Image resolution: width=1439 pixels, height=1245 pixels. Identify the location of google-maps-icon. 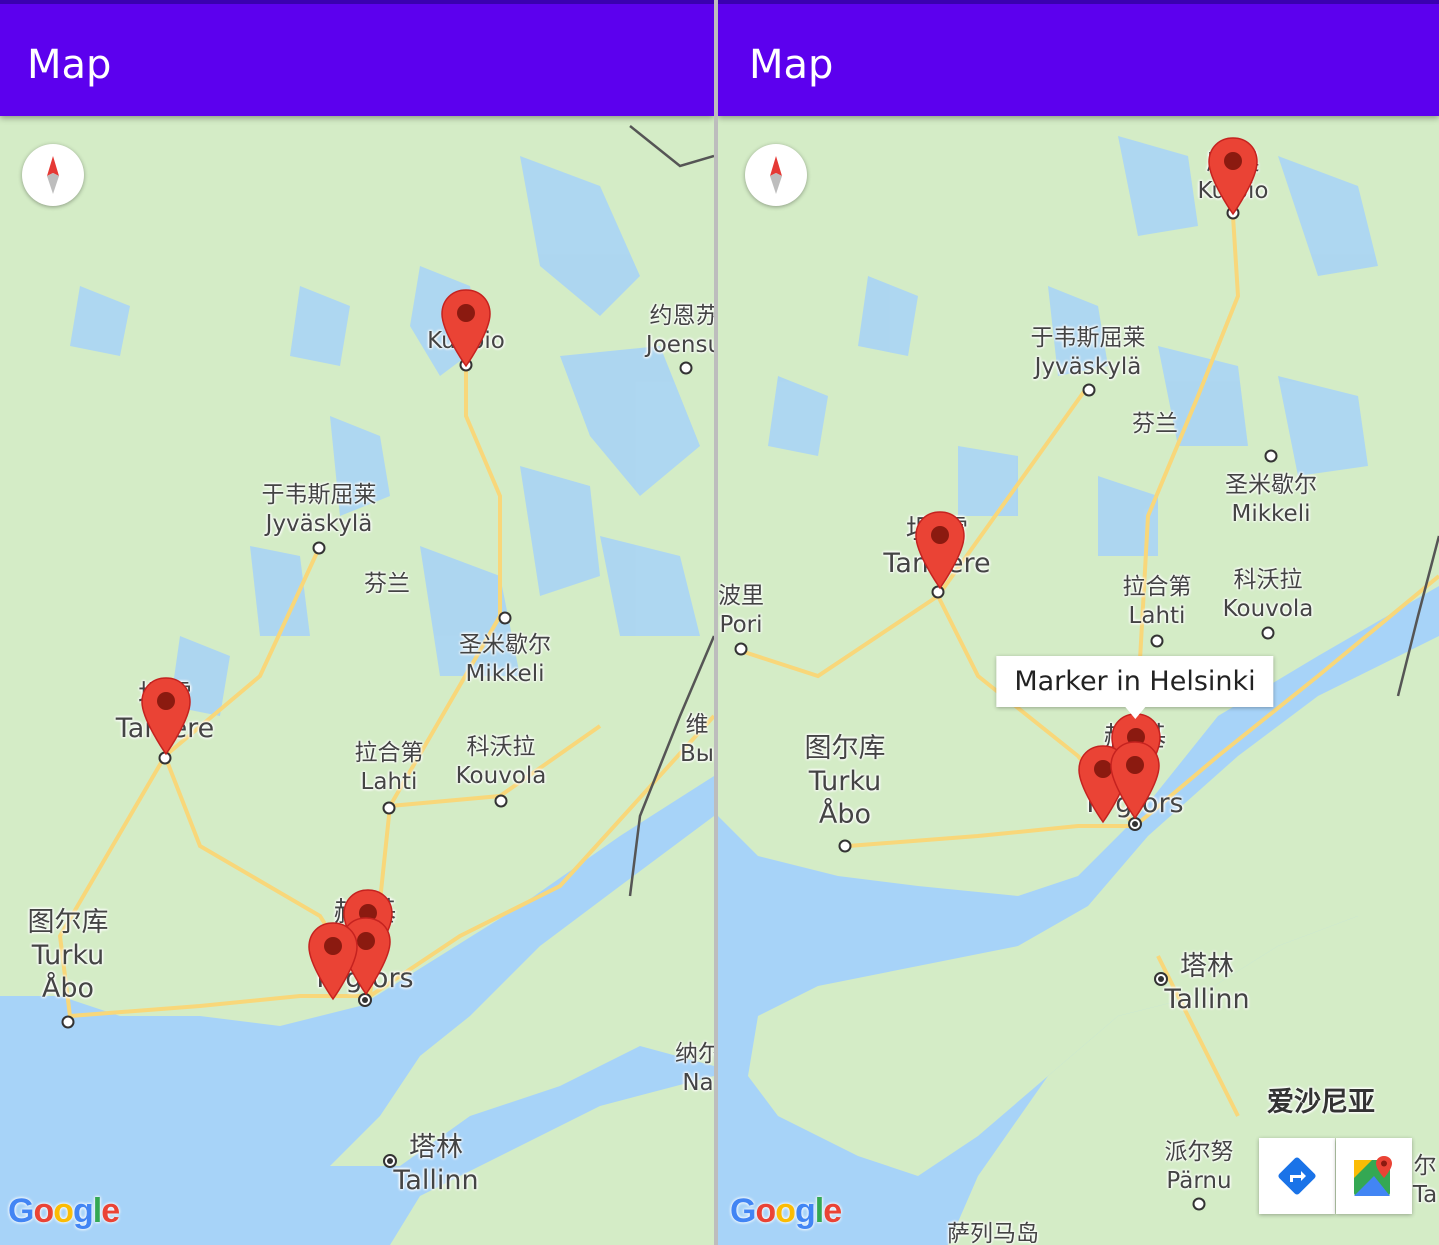
(1373, 1176).